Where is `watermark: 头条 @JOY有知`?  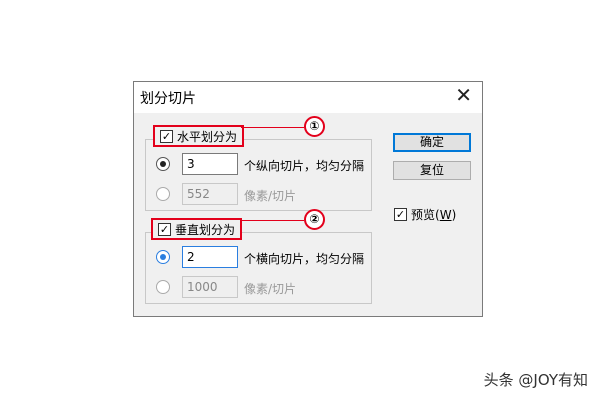 watermark: 头条 @JOY有知 is located at coordinates (535, 380).